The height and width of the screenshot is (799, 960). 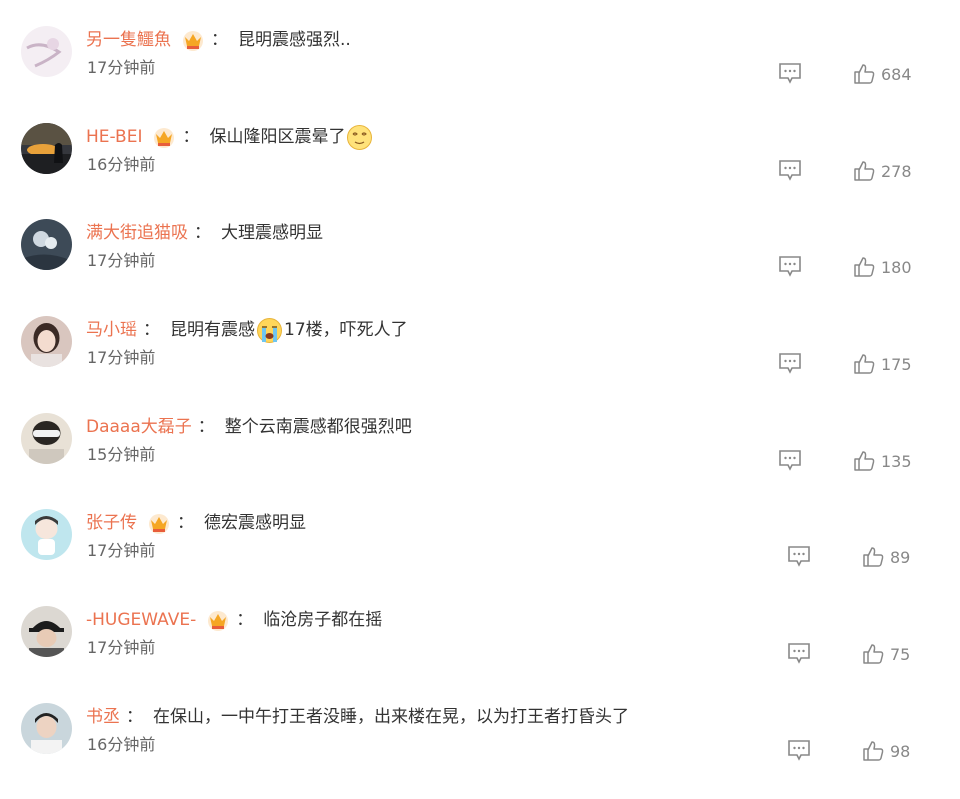 I want to click on username-link: HE-BEI, so click(x=114, y=137).